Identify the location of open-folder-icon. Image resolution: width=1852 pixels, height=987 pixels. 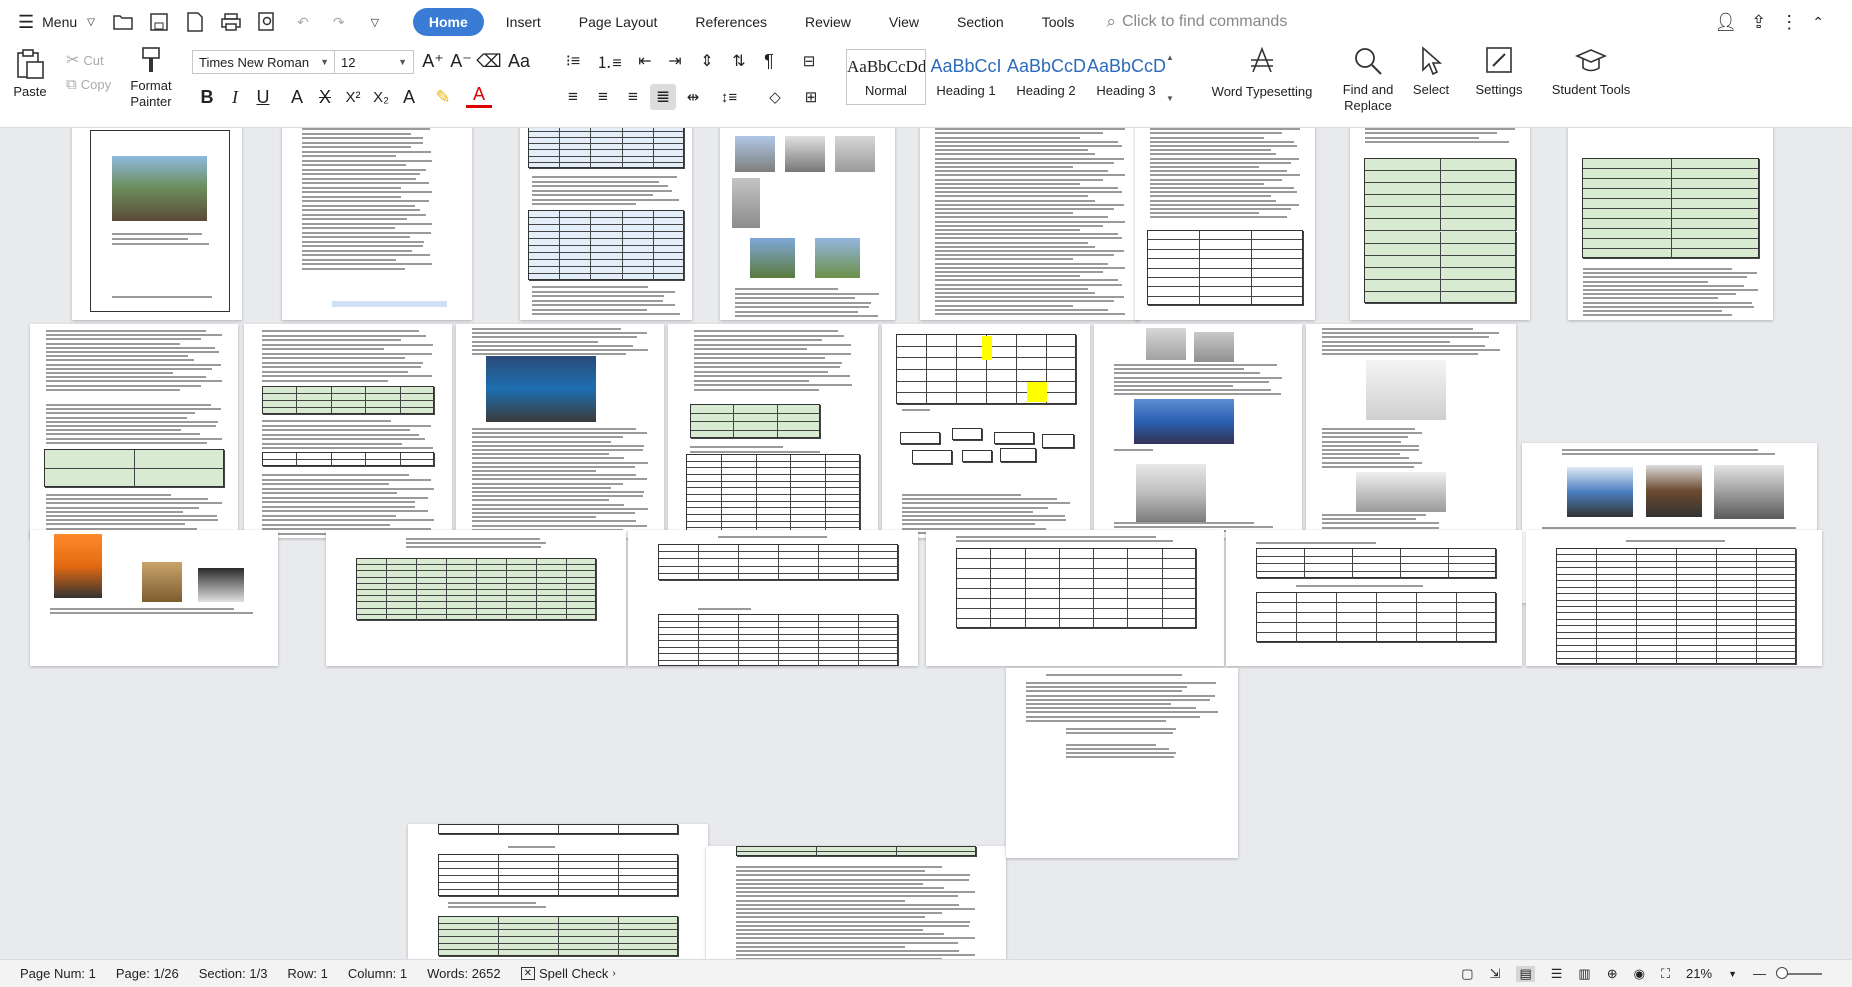
(123, 22).